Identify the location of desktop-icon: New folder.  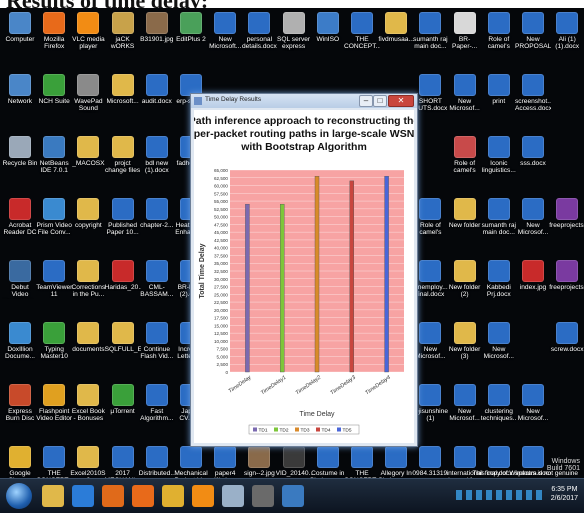
(465, 226).